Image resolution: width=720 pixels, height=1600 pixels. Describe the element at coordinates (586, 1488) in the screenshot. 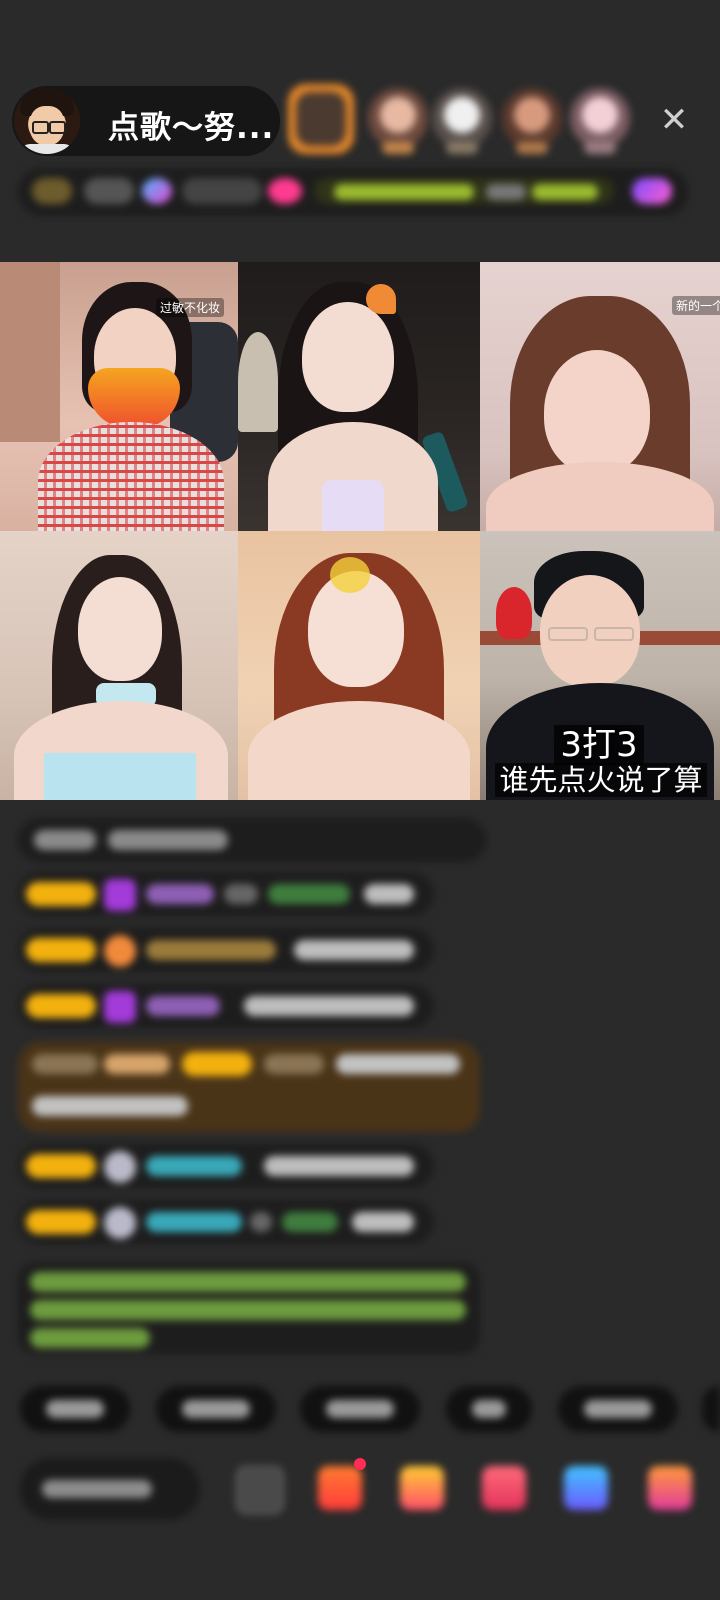

I see `game-icon` at that location.